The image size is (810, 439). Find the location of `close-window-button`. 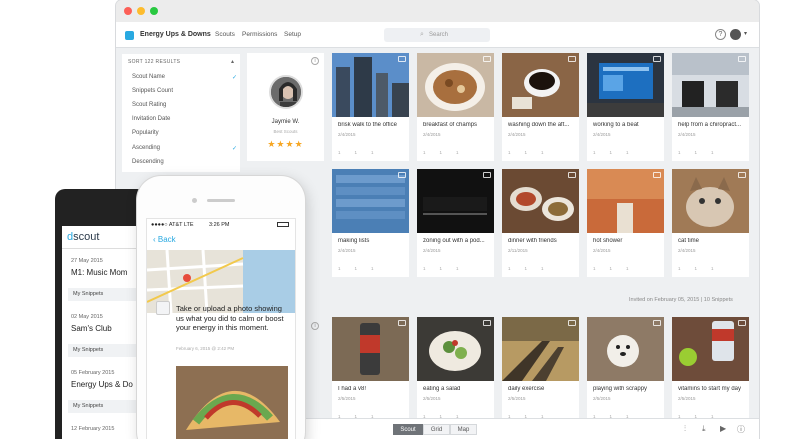

close-window-button is located at coordinates (128, 11).